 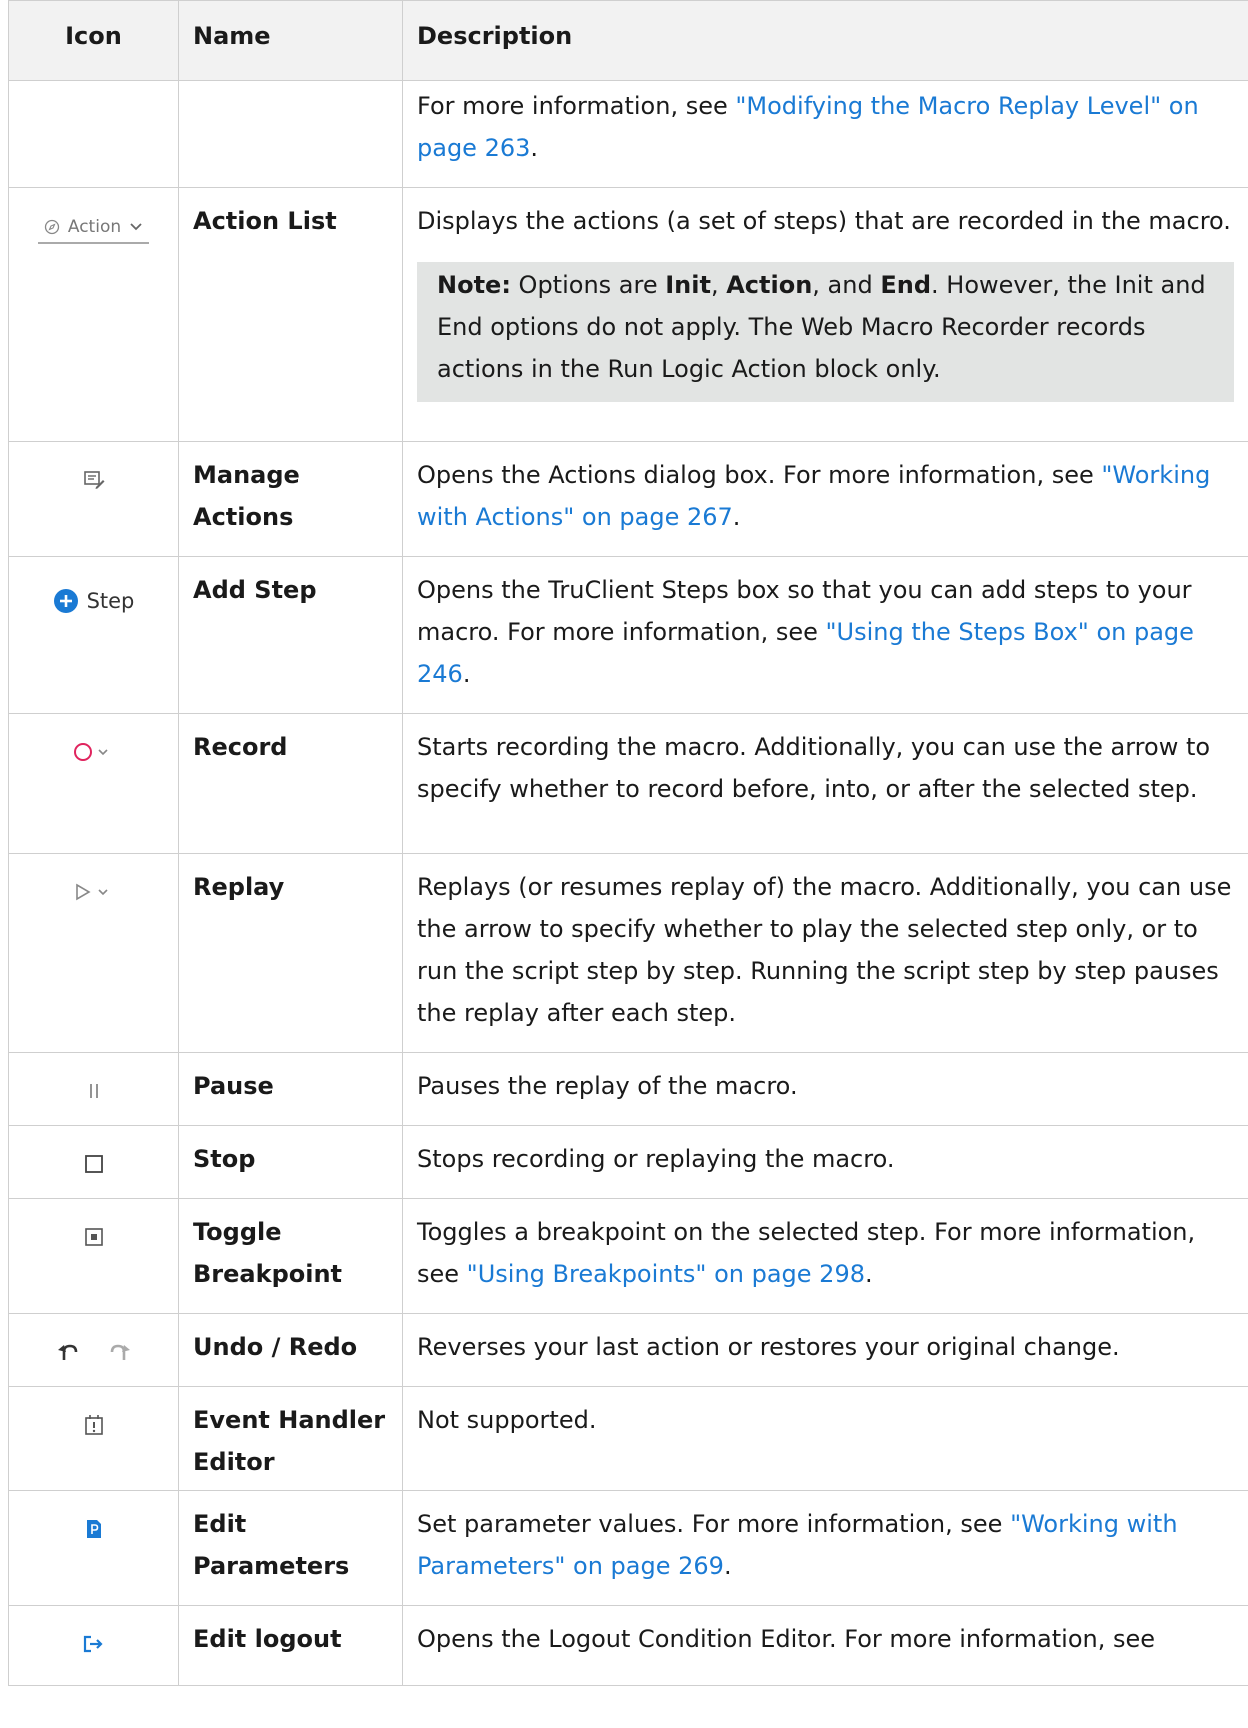 What do you see at coordinates (94, 480) in the screenshot?
I see `manage-actions-icon` at bounding box center [94, 480].